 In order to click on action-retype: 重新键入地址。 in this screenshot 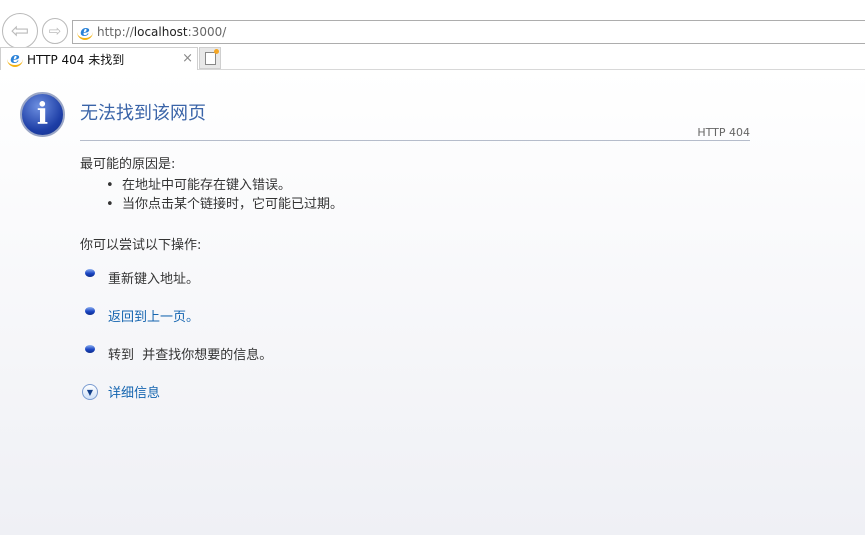, I will do `click(154, 279)`.